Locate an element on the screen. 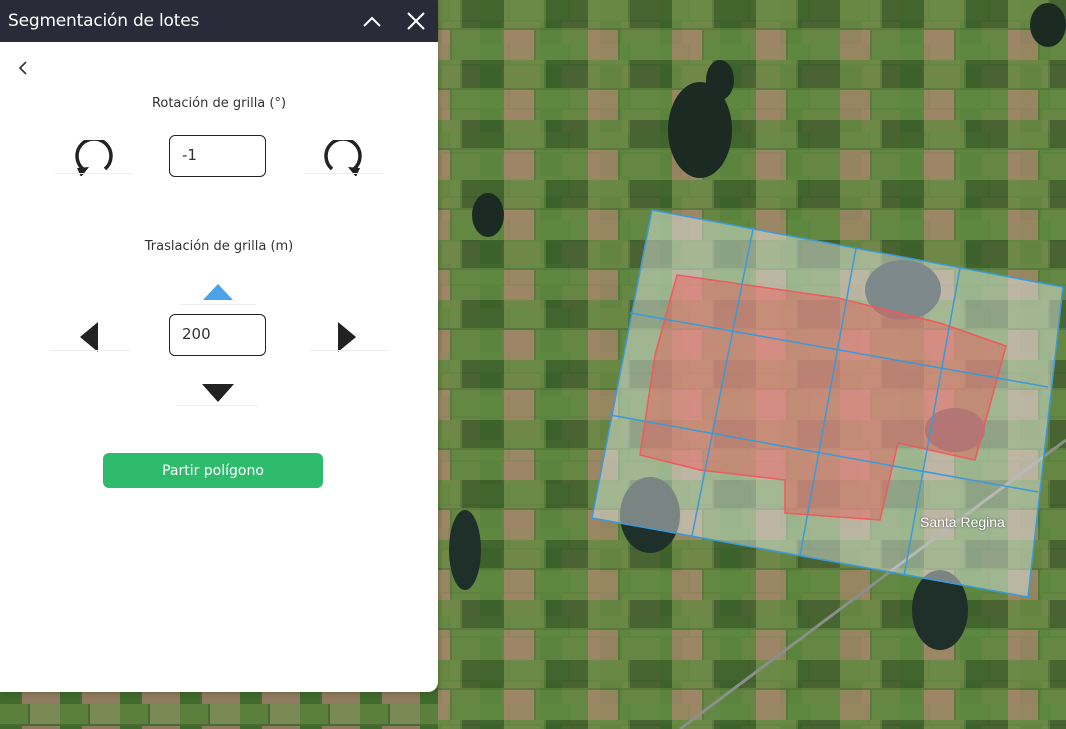 The width and height of the screenshot is (1066, 729). split-polygon-button: Partir polígono is located at coordinates (213, 470).